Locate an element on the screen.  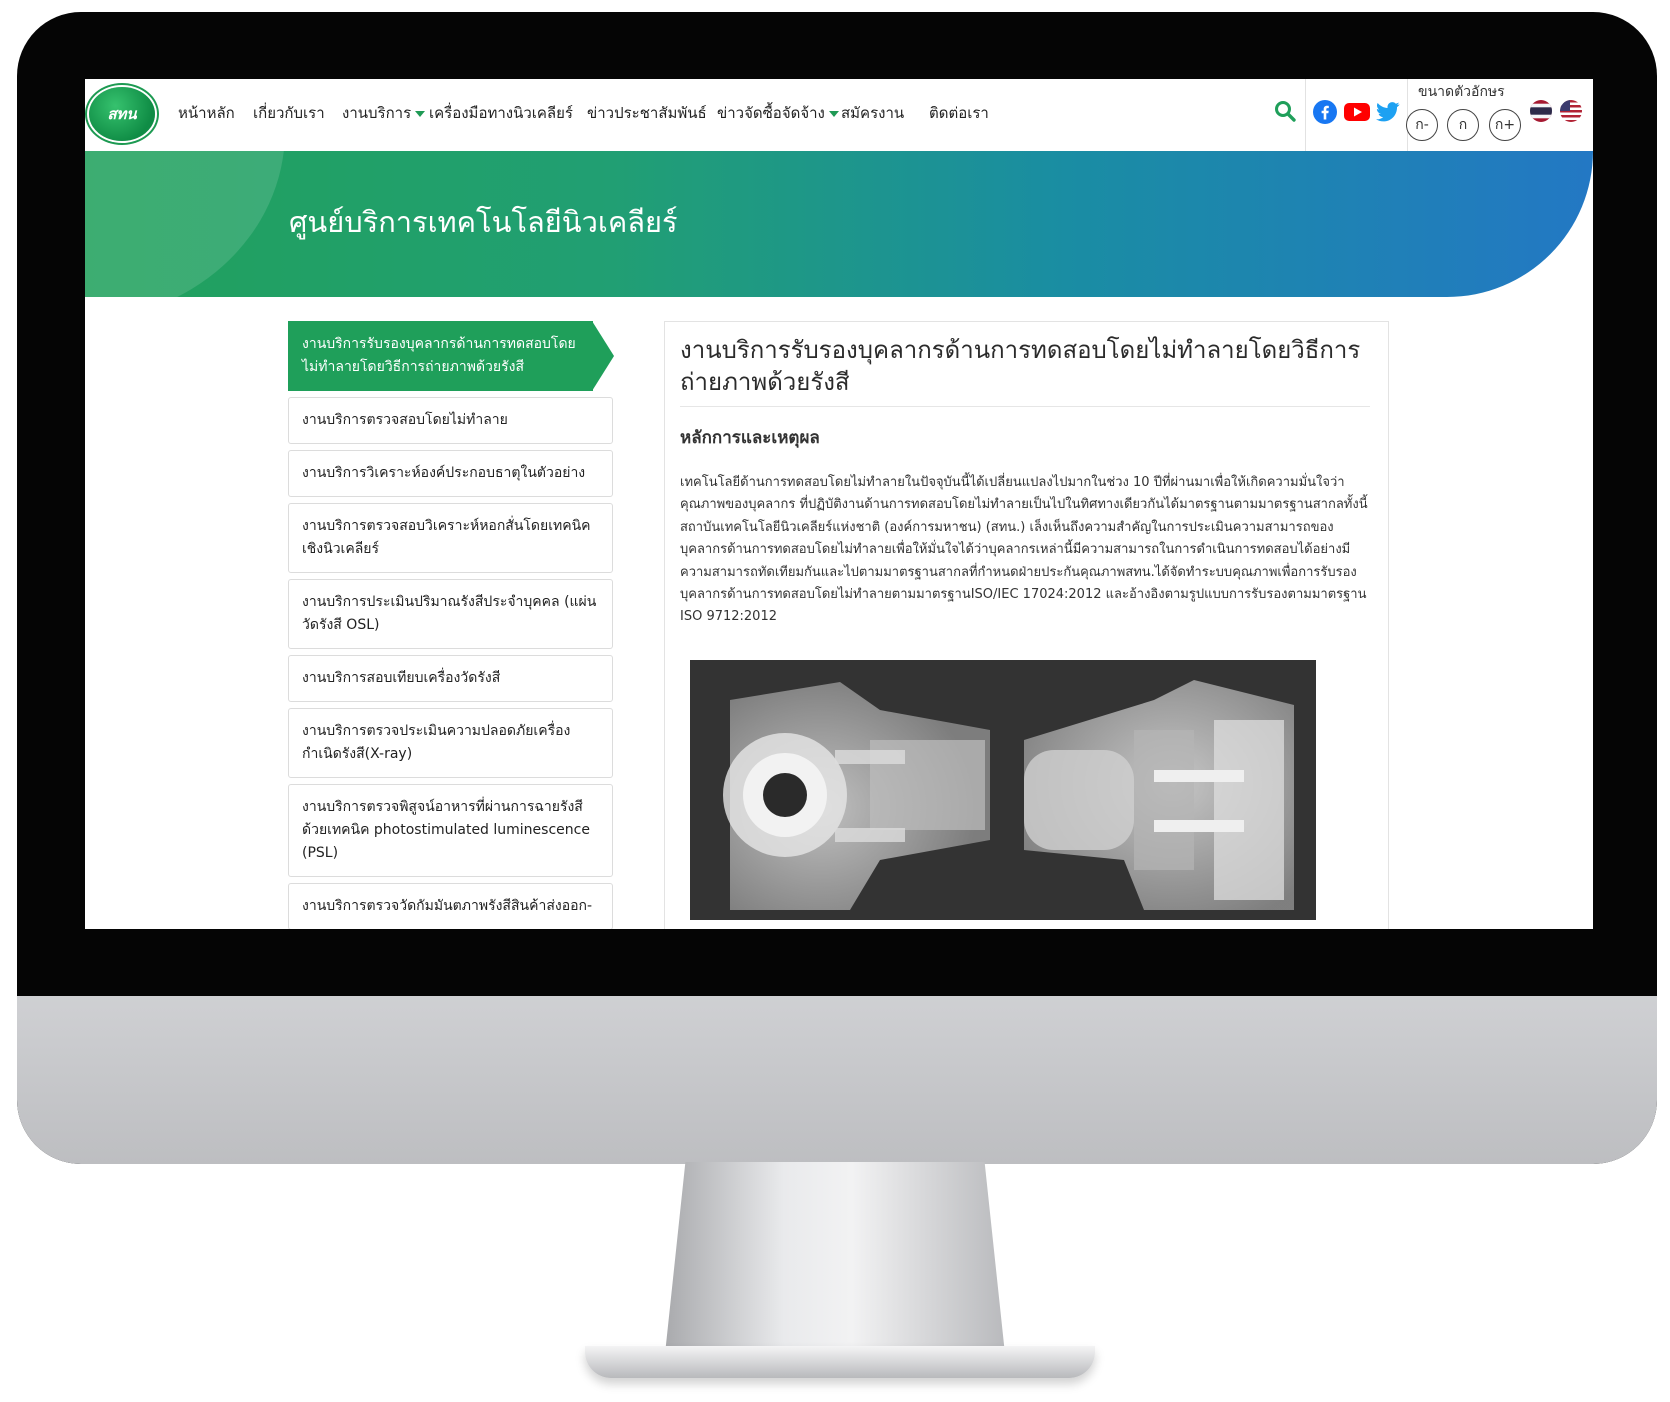
youtube-icon is located at coordinates (1357, 112).